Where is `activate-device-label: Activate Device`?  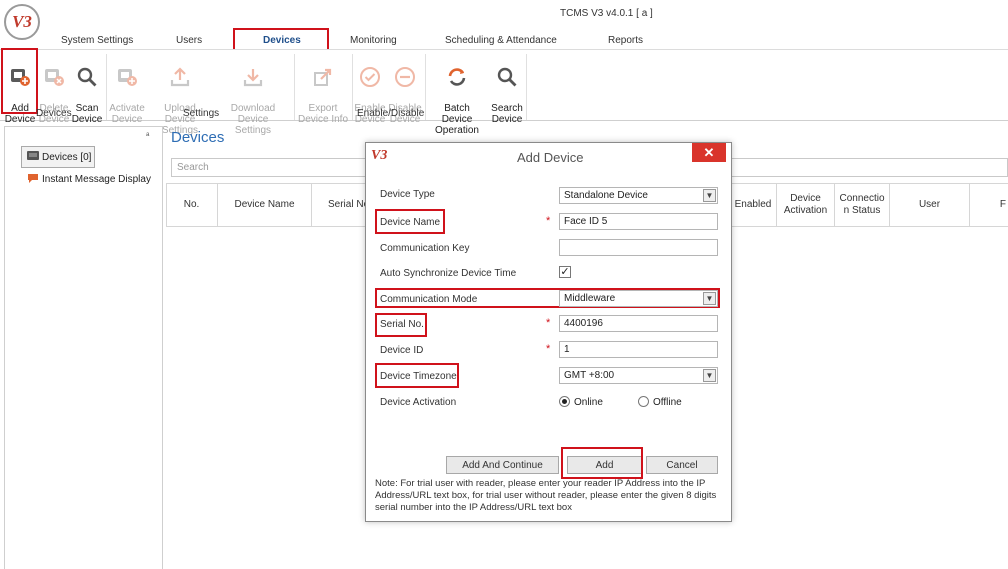 activate-device-label: Activate Device is located at coordinates (127, 114).